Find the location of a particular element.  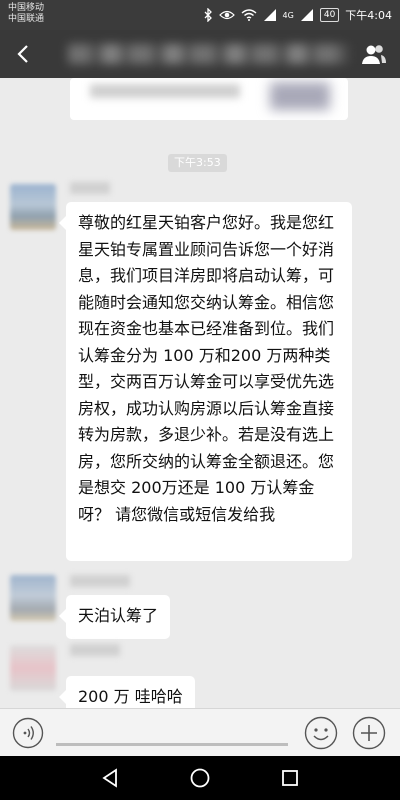

system-nav-bar is located at coordinates (200, 778).